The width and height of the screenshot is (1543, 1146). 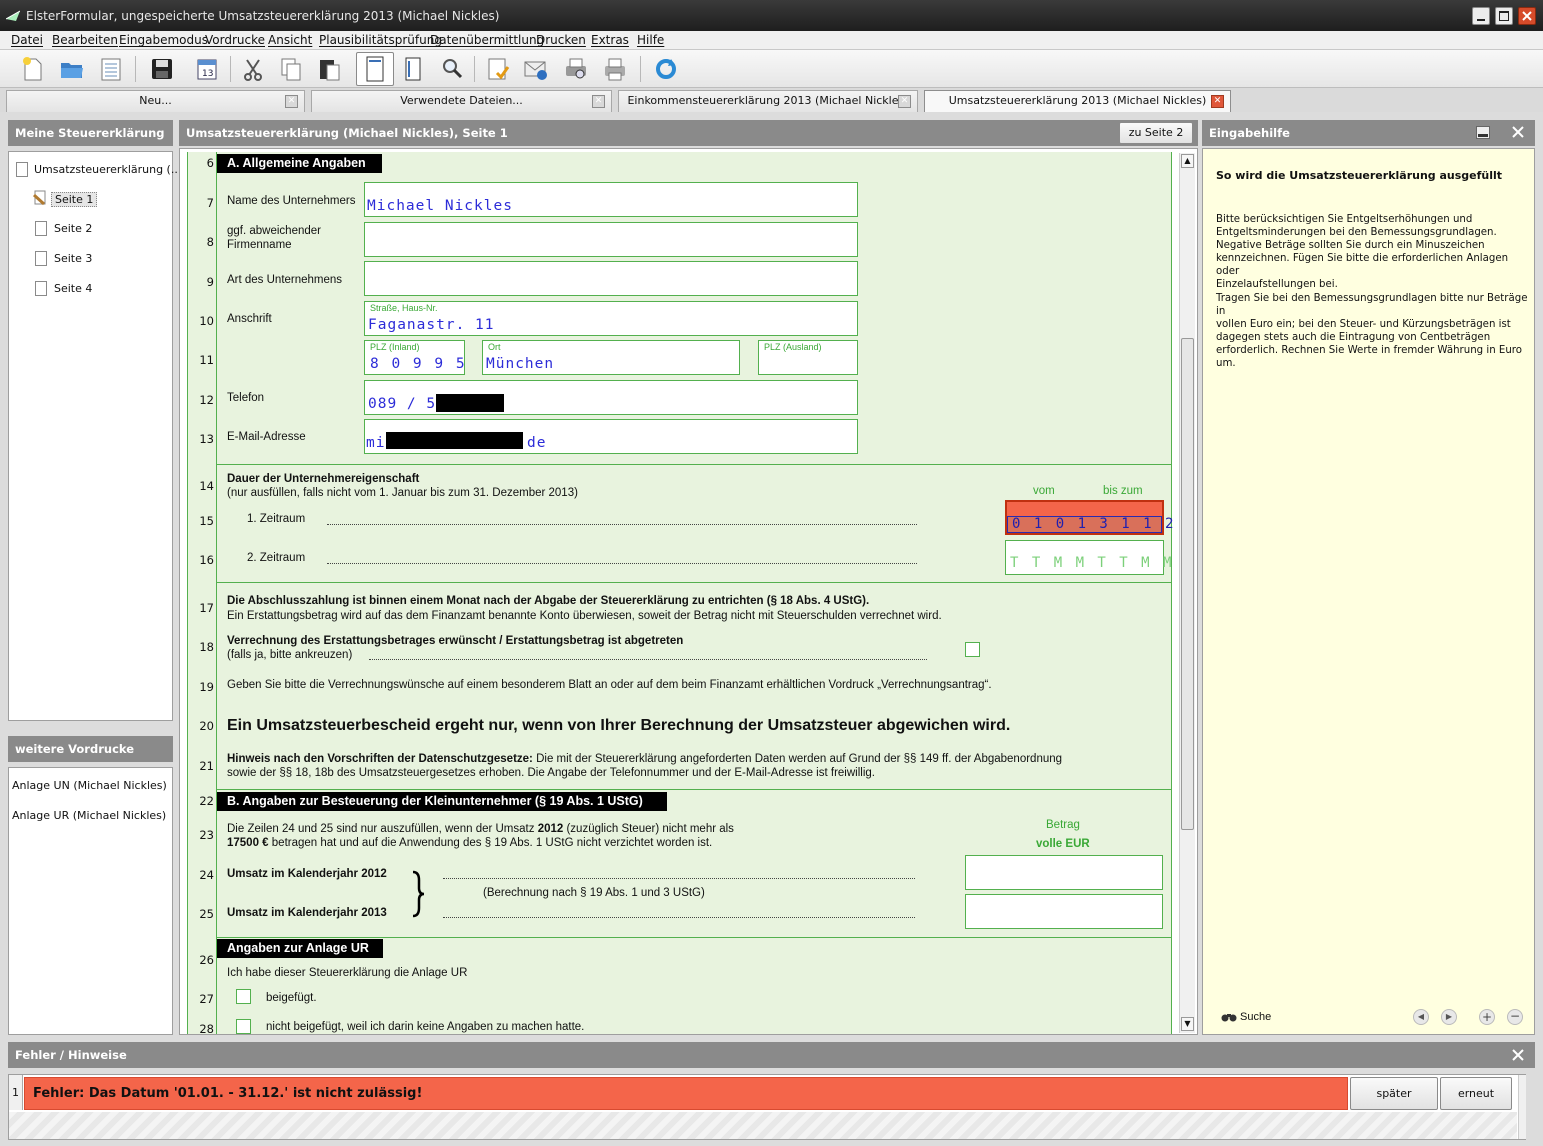 I want to click on errors-scrollbar, so click(x=1522, y=1107).